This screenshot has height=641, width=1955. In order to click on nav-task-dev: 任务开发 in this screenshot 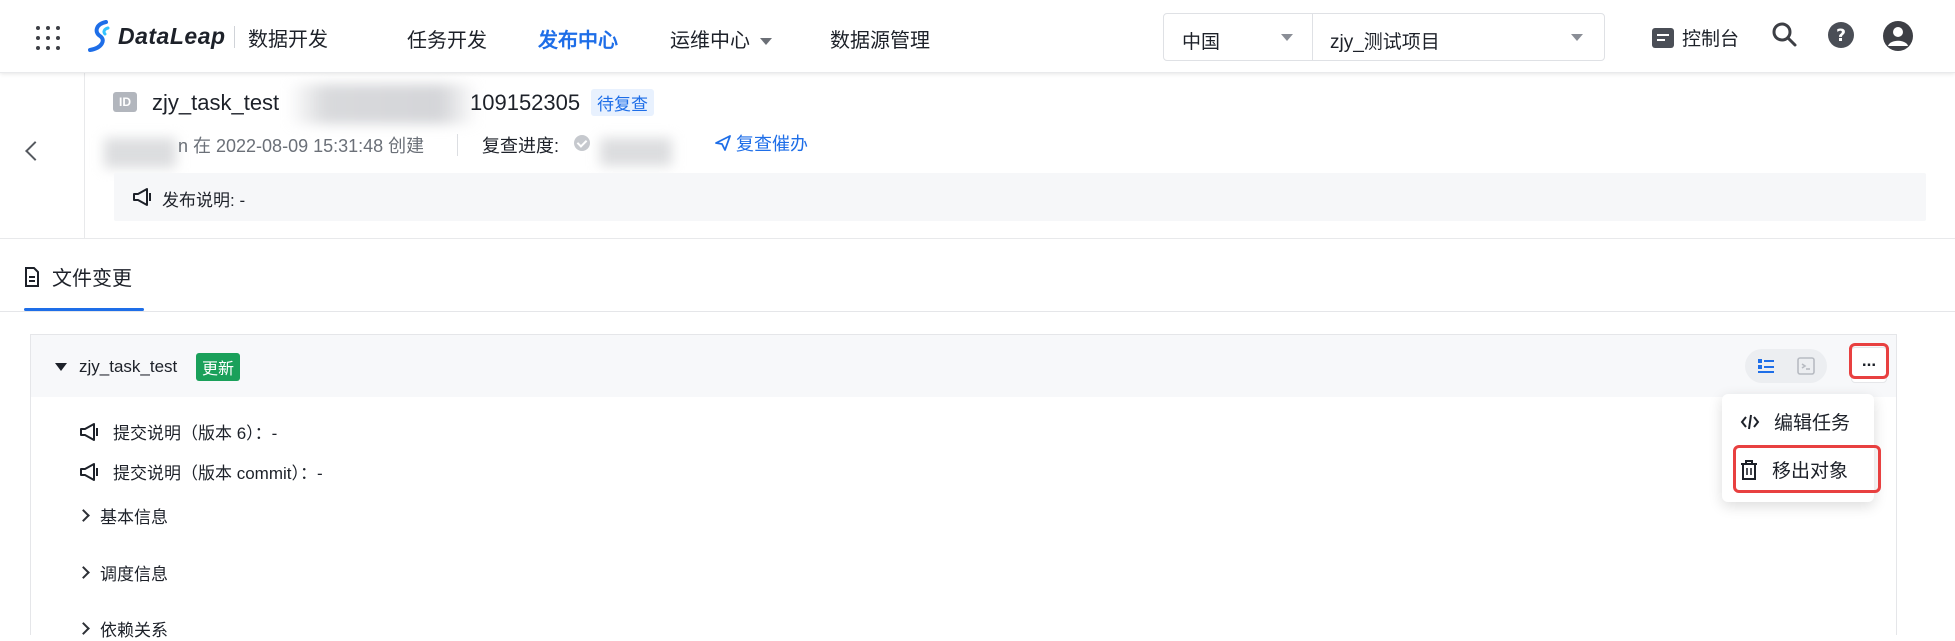, I will do `click(447, 38)`.